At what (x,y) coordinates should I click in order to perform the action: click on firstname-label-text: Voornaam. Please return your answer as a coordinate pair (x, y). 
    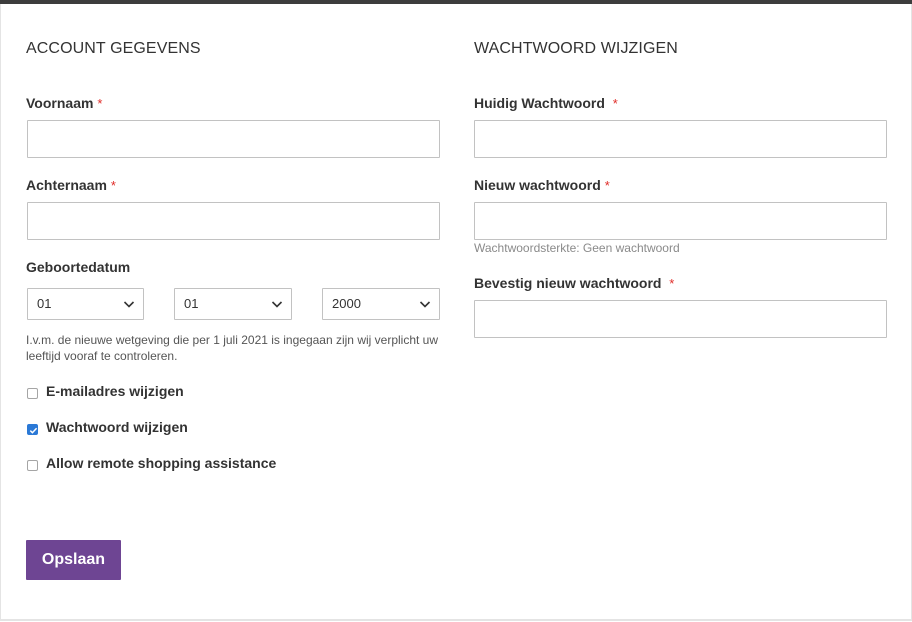
    Looking at the image, I should click on (60, 103).